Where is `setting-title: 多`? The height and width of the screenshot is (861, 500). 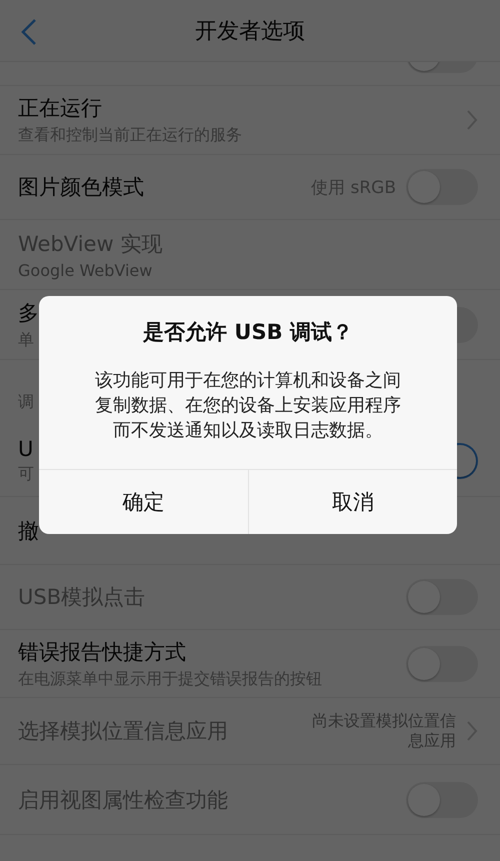 setting-title: 多 is located at coordinates (28, 313).